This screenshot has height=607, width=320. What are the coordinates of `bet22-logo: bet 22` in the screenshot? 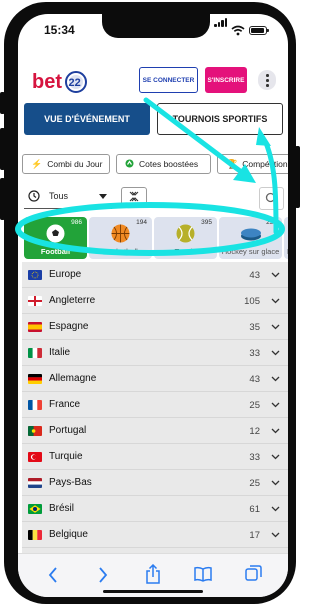 It's located at (62, 84).